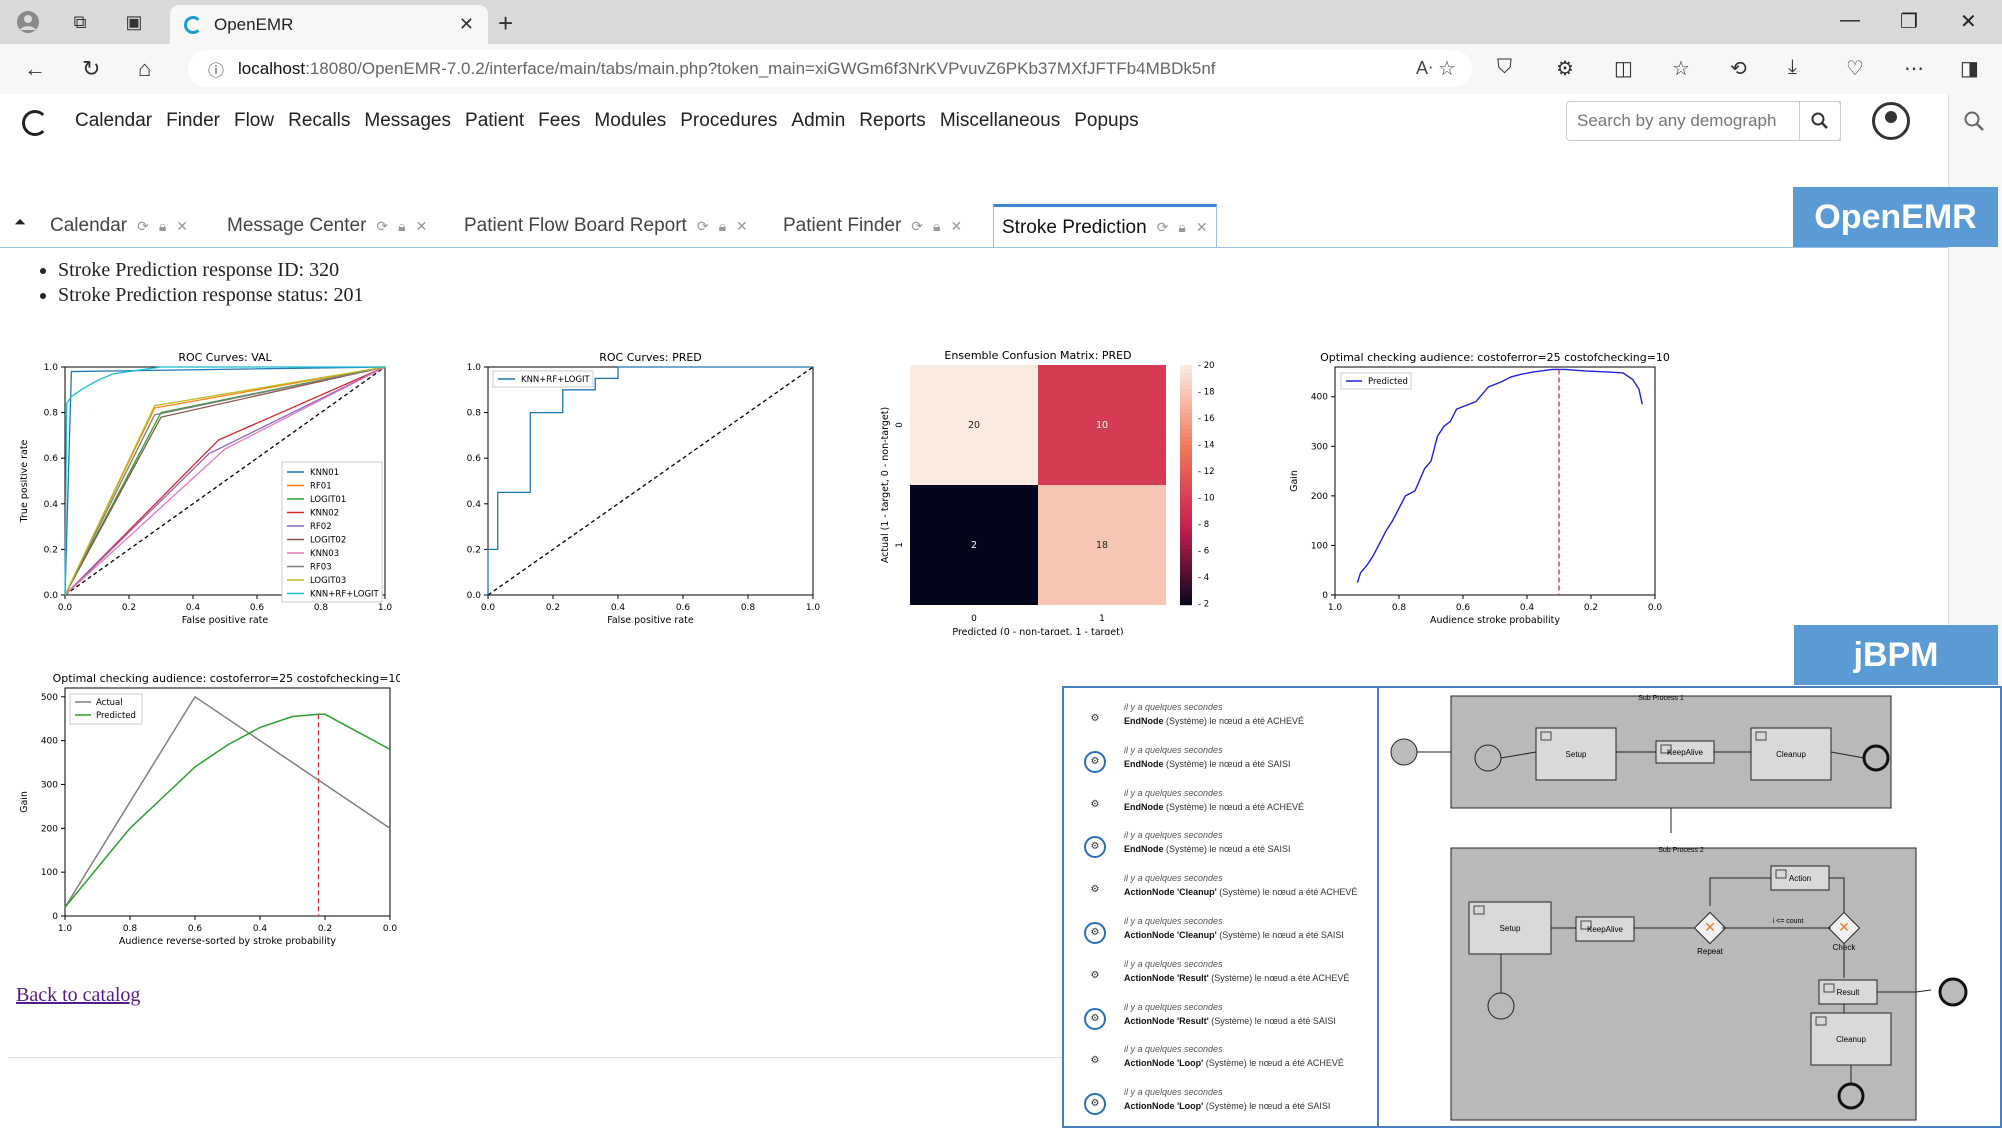 The width and height of the screenshot is (2002, 1128). I want to click on tab-stroke-prediction: Stroke Prediction ⟳ 🔒︎ ✕, so click(1105, 226).